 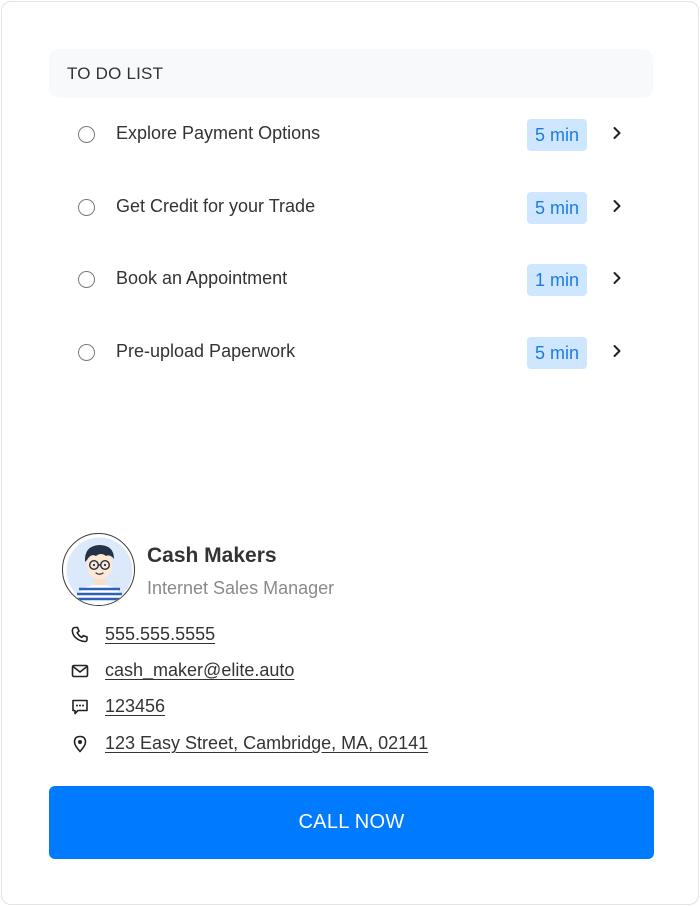 I want to click on contact-job-title: Internet Sales Manager, so click(x=241, y=588).